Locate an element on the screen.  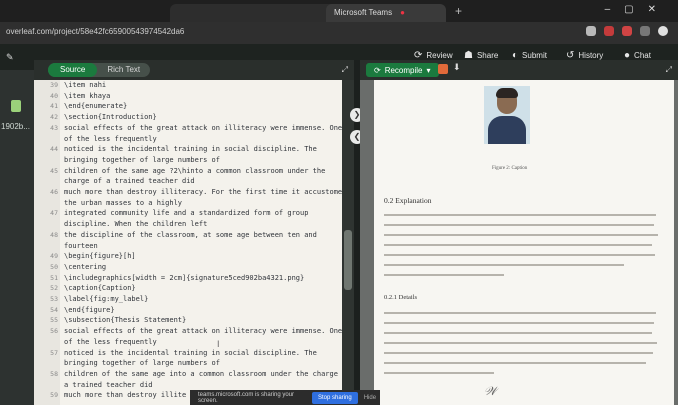
line-number: 50 is located at coordinates (54, 266).